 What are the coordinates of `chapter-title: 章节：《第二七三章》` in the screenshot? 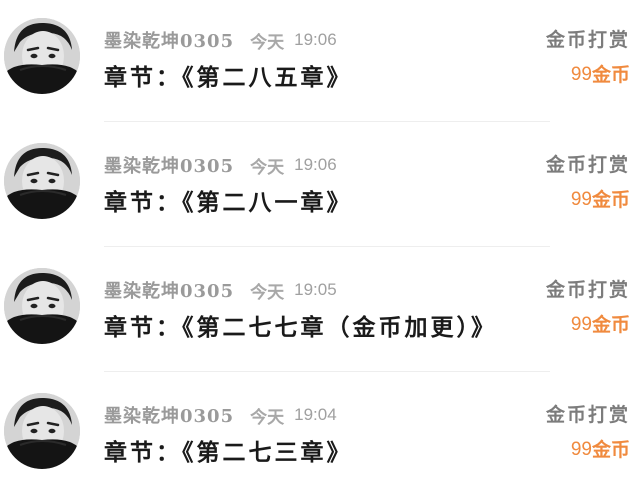 It's located at (228, 450).